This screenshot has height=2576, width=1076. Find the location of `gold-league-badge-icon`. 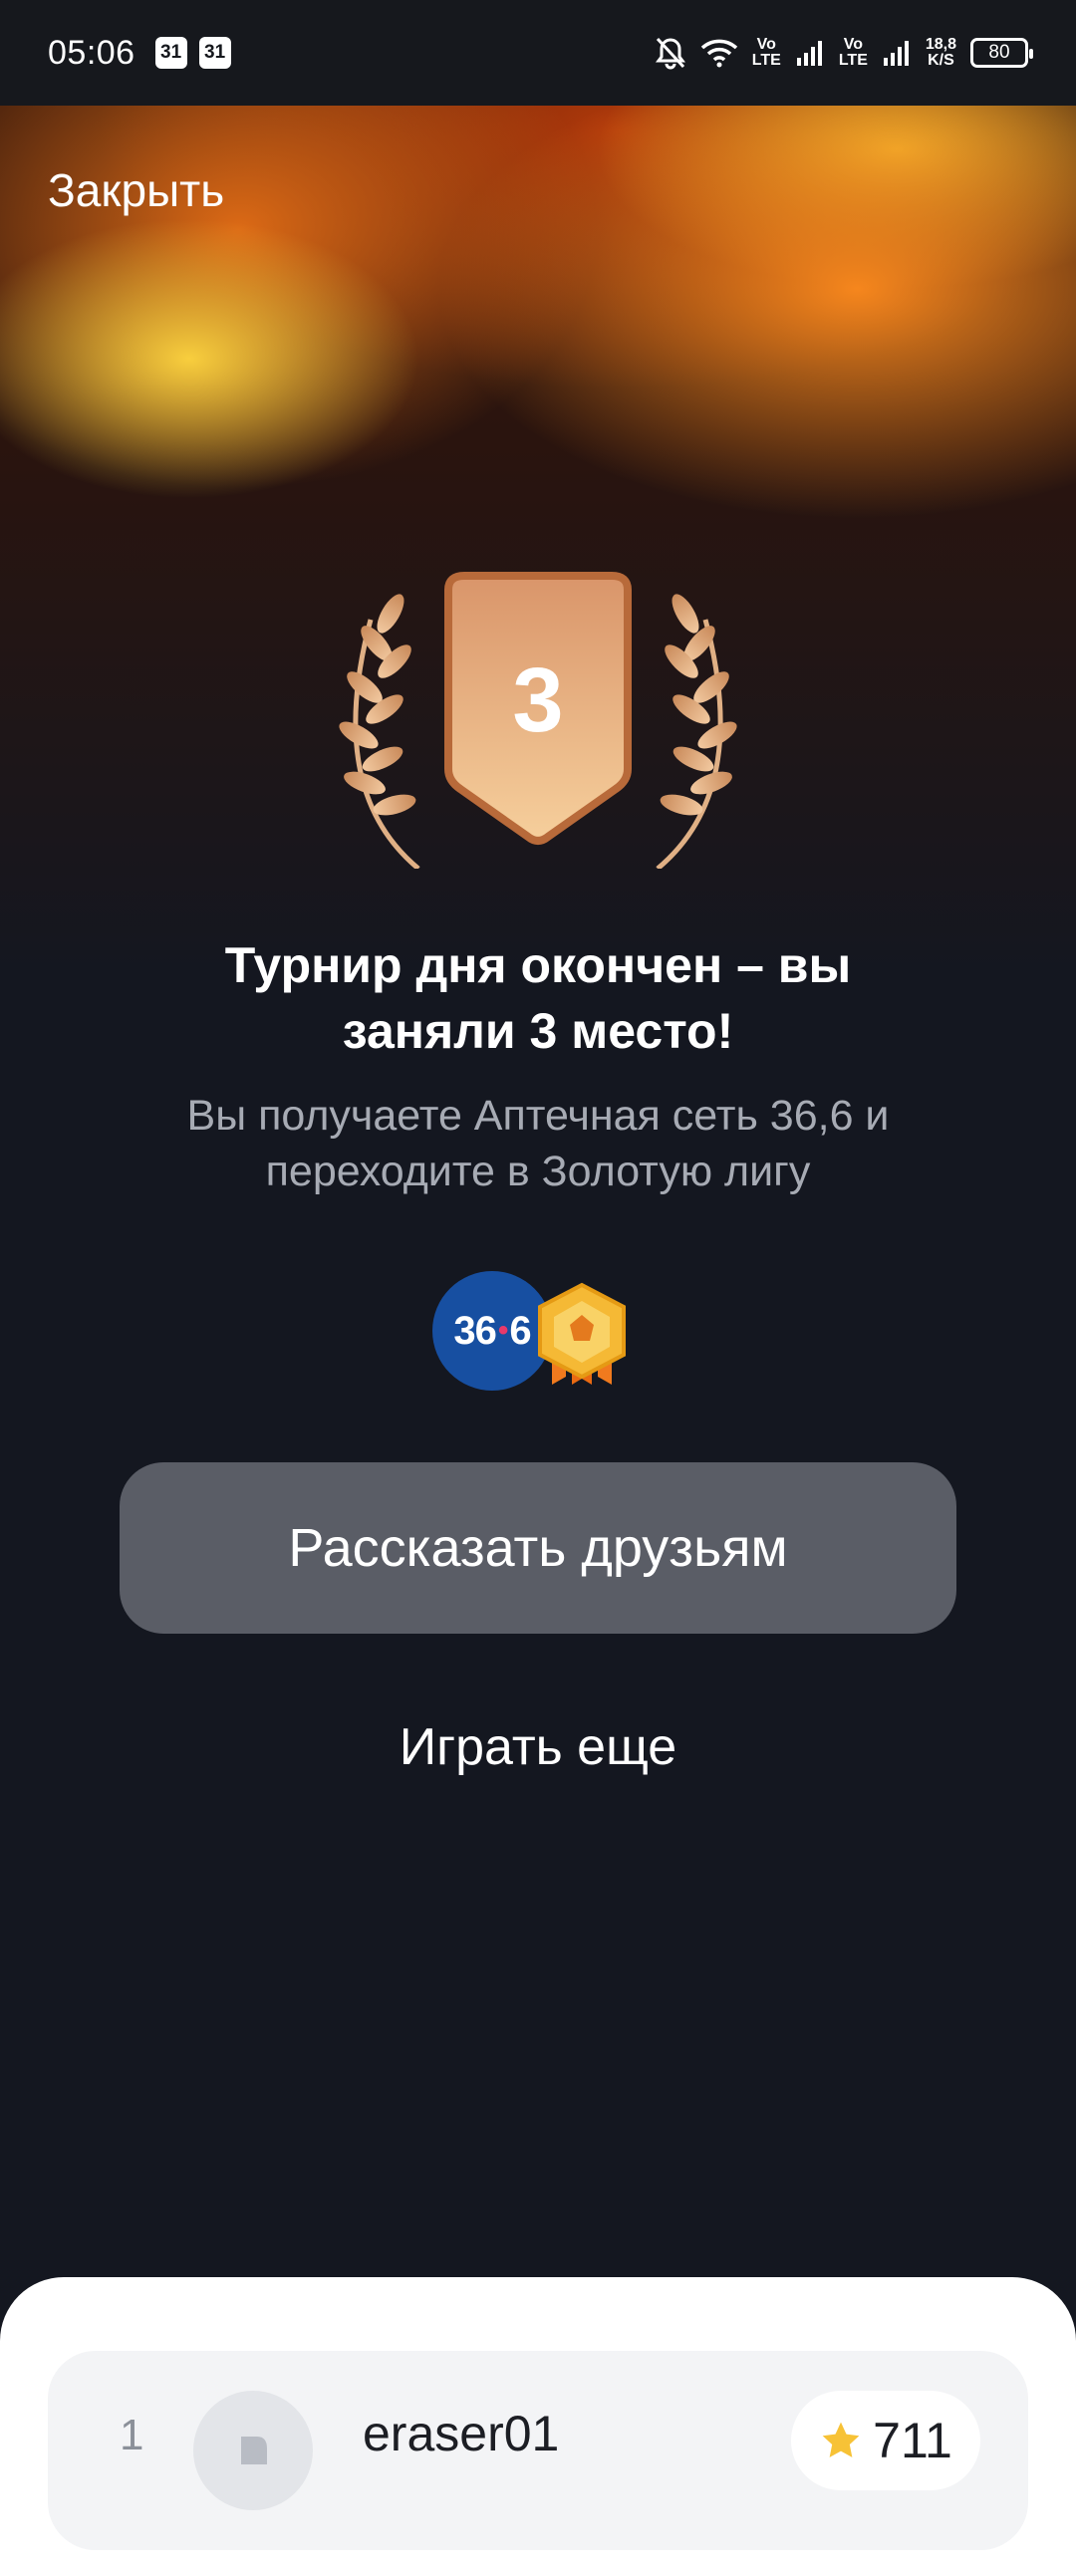

gold-league-badge-icon is located at coordinates (582, 1333).